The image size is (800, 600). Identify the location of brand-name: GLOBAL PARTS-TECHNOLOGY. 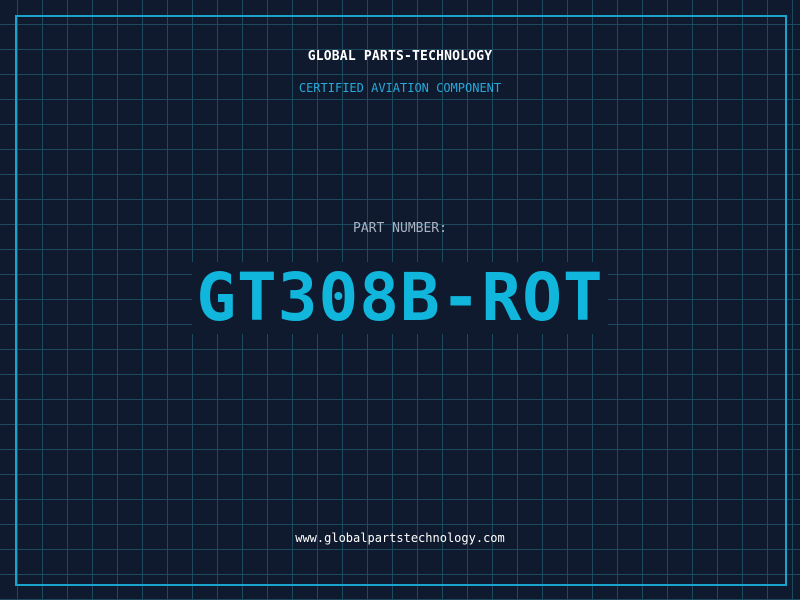
(400, 56).